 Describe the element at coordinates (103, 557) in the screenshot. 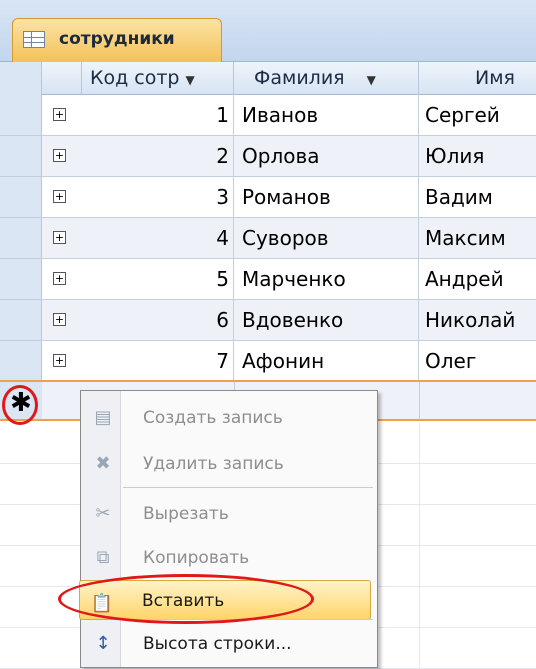

I see `copy-icon: ⧉` at that location.